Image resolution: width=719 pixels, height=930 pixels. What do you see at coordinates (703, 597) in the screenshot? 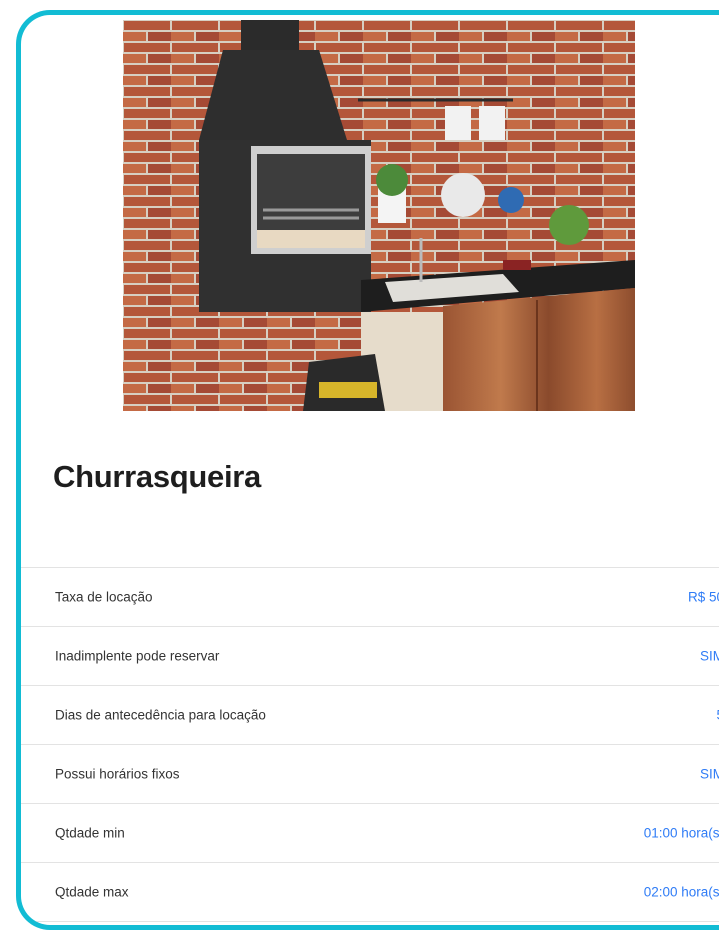
I see `detail-value: R$ 50` at bounding box center [703, 597].